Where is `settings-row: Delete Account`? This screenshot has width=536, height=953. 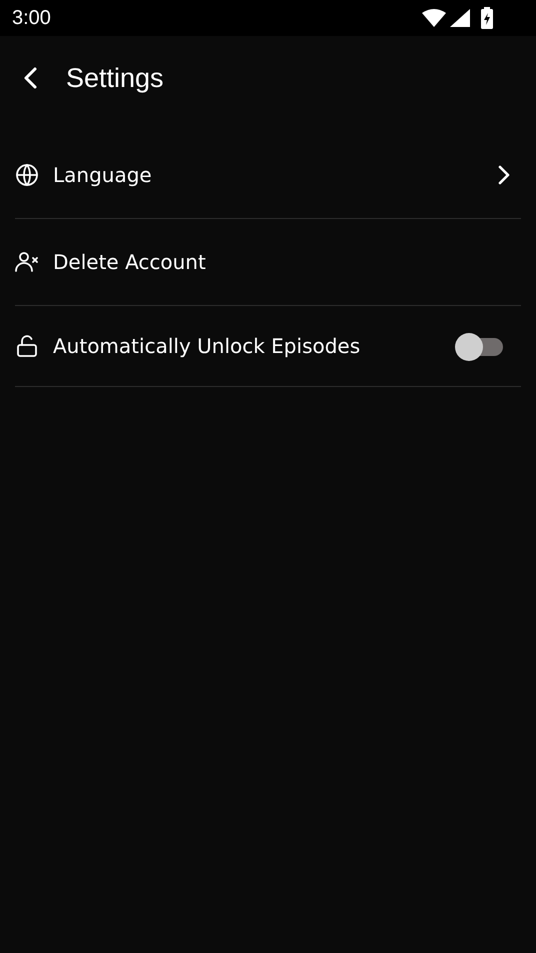
settings-row: Delete Account is located at coordinates (268, 262).